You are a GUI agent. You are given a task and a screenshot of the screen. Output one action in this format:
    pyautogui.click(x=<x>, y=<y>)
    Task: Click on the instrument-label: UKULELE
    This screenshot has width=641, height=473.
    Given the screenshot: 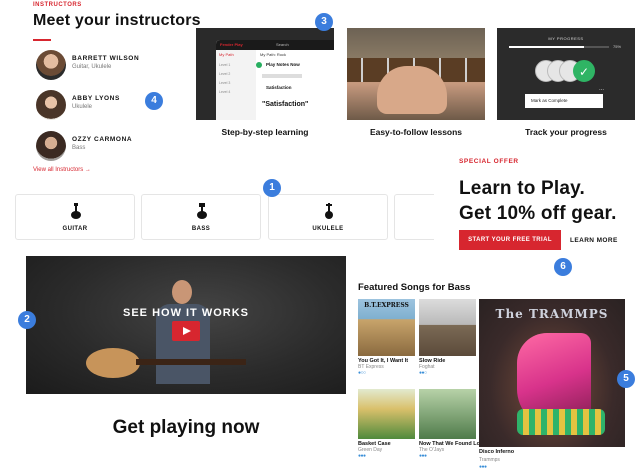 What is the action you would take?
    pyautogui.click(x=328, y=229)
    